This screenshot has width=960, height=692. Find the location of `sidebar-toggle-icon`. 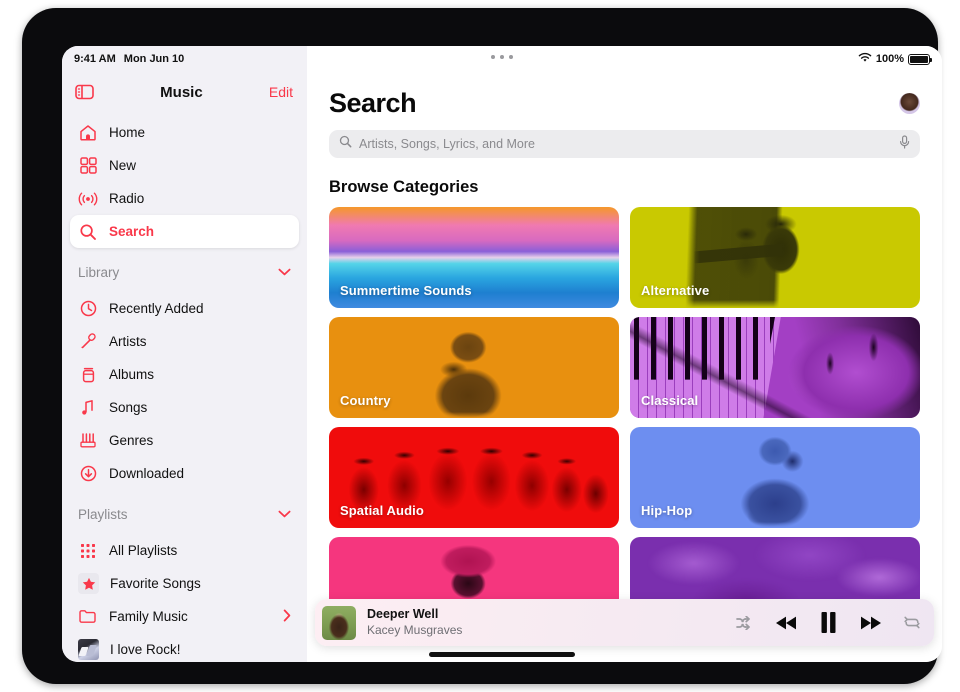

sidebar-toggle-icon is located at coordinates (84, 92).